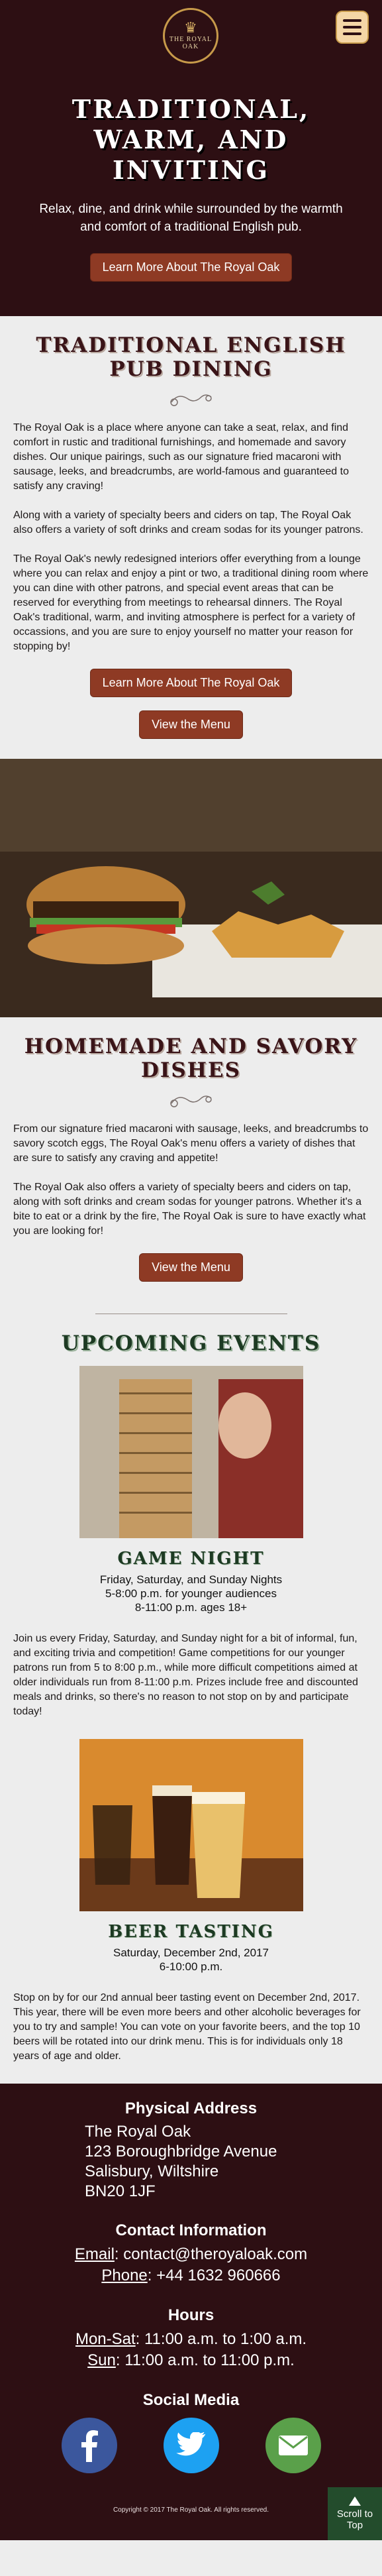 Image resolution: width=382 pixels, height=2576 pixels. I want to click on address-line: The Royal Oak, so click(138, 2132).